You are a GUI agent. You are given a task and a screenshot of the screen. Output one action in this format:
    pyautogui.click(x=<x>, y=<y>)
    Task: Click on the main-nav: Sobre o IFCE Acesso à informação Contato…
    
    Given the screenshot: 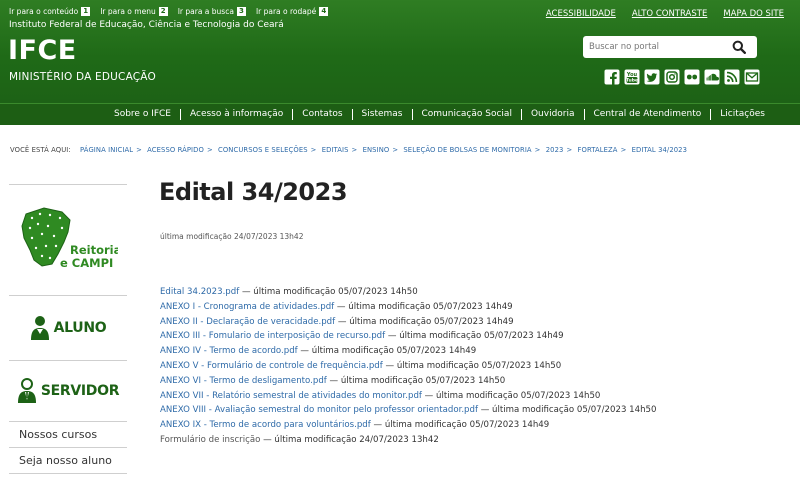 What is the action you would take?
    pyautogui.click(x=400, y=114)
    